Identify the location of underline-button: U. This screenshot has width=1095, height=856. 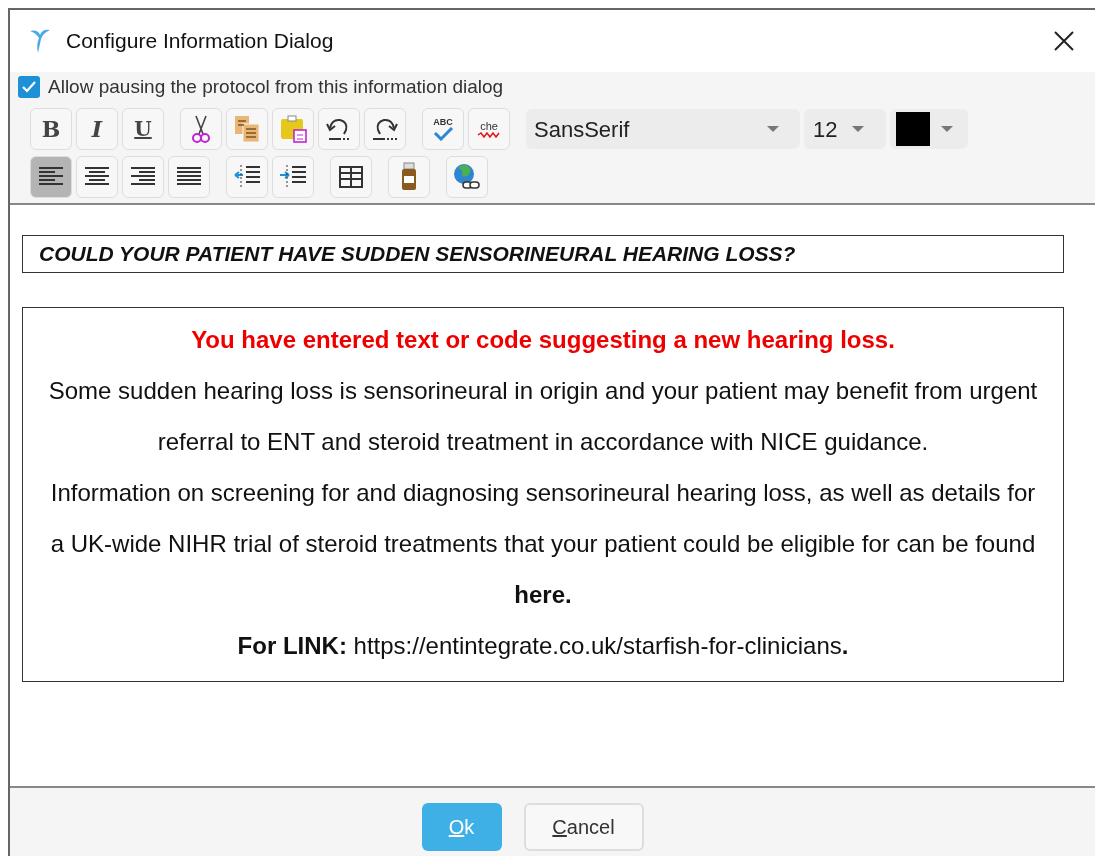
(143, 129).